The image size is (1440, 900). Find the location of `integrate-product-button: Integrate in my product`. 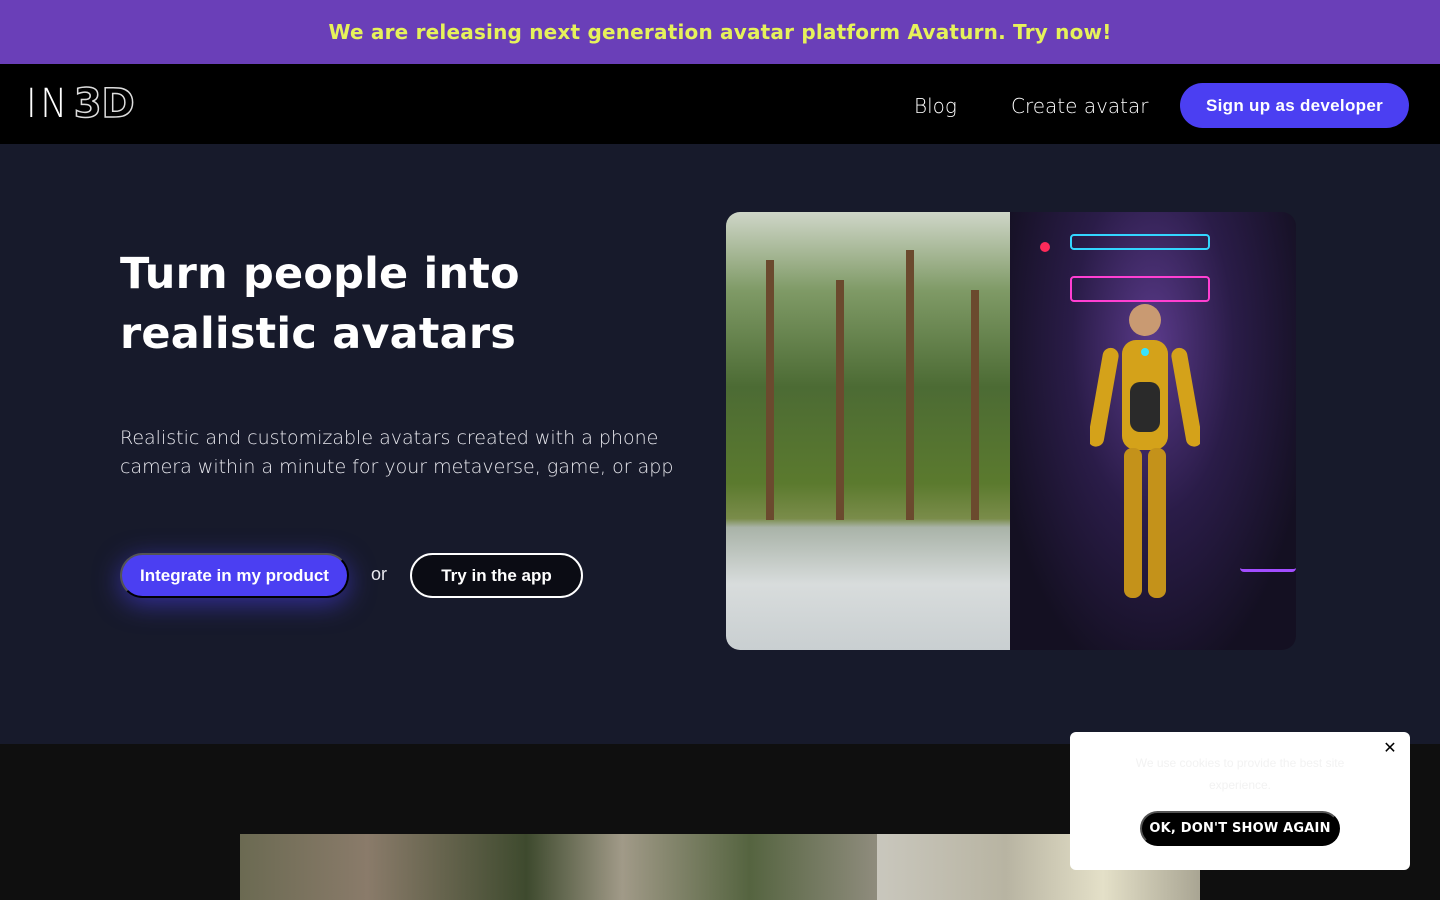

integrate-product-button: Integrate in my product is located at coordinates (234, 575).